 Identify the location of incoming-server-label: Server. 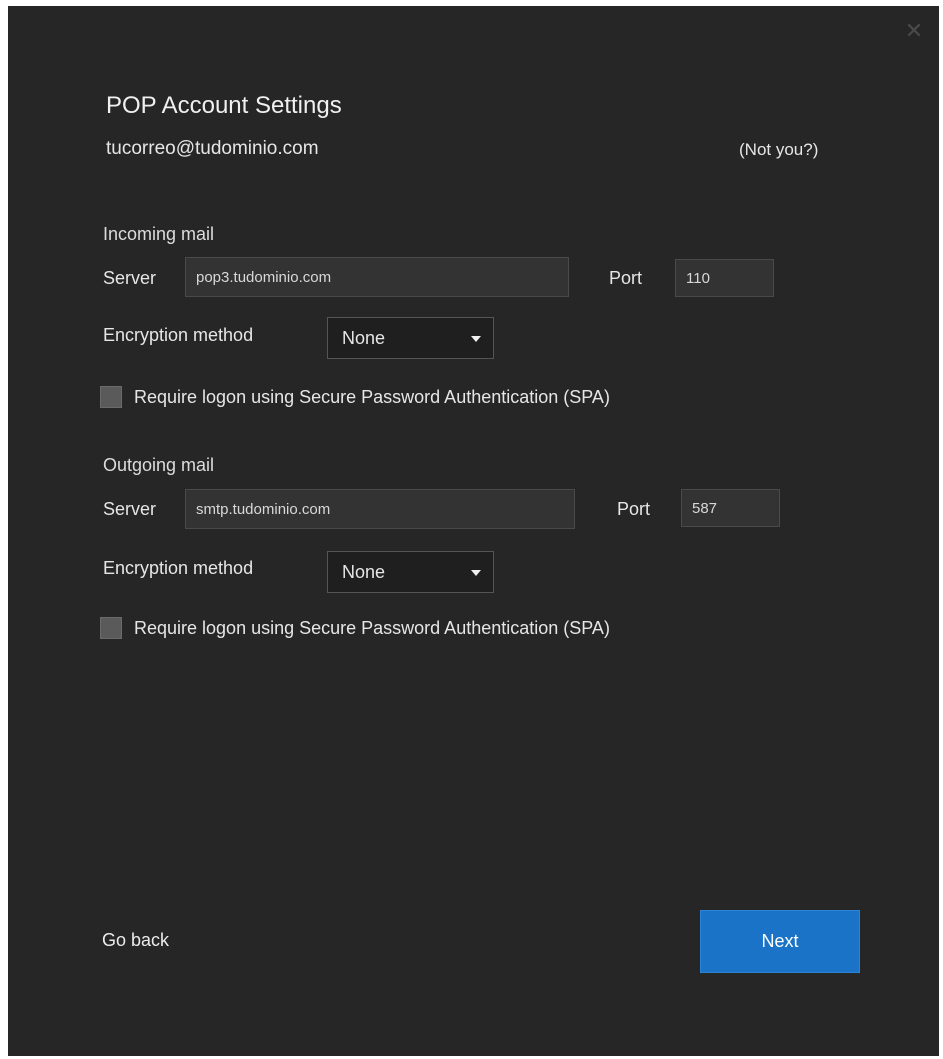
(130, 278).